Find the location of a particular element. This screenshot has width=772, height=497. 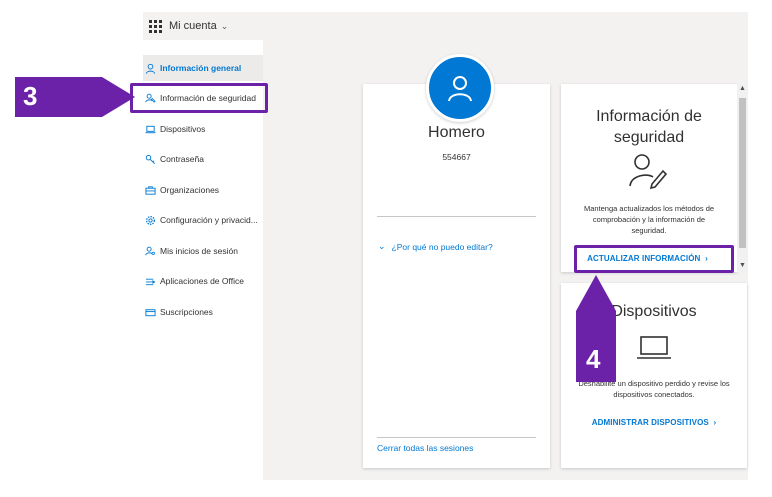

sidebar-item-label: Organizaciones is located at coordinates (190, 190).